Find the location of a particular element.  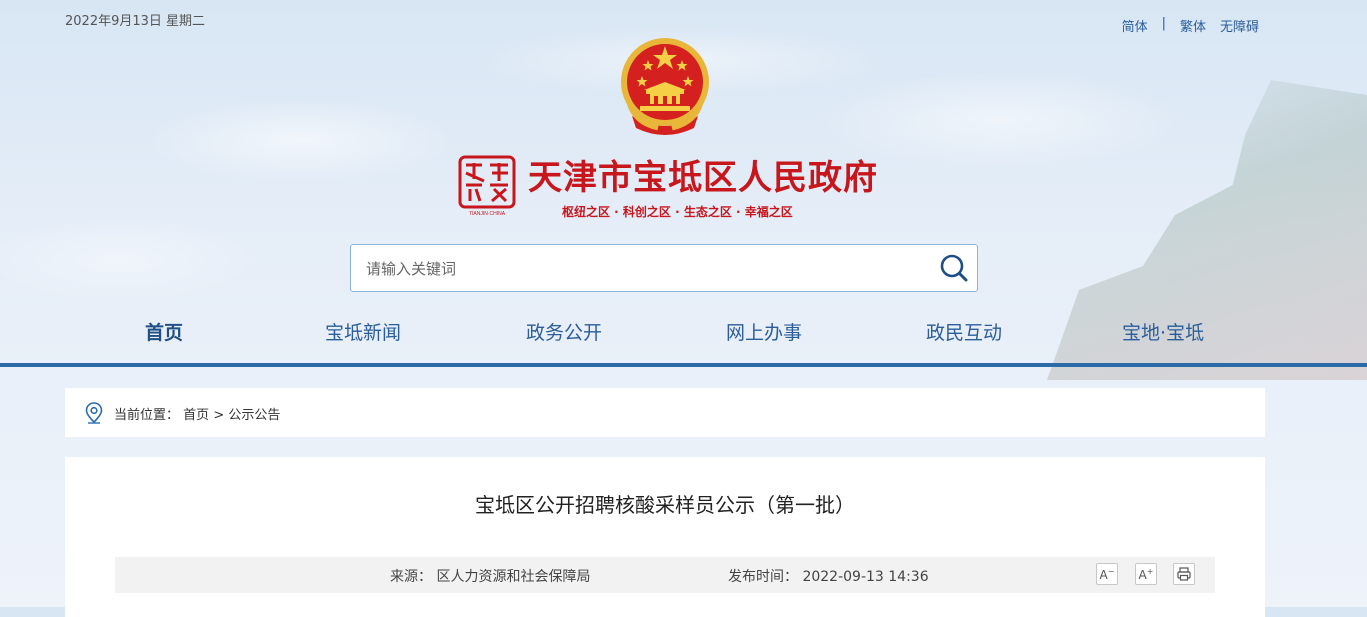

search-icon is located at coordinates (954, 268).